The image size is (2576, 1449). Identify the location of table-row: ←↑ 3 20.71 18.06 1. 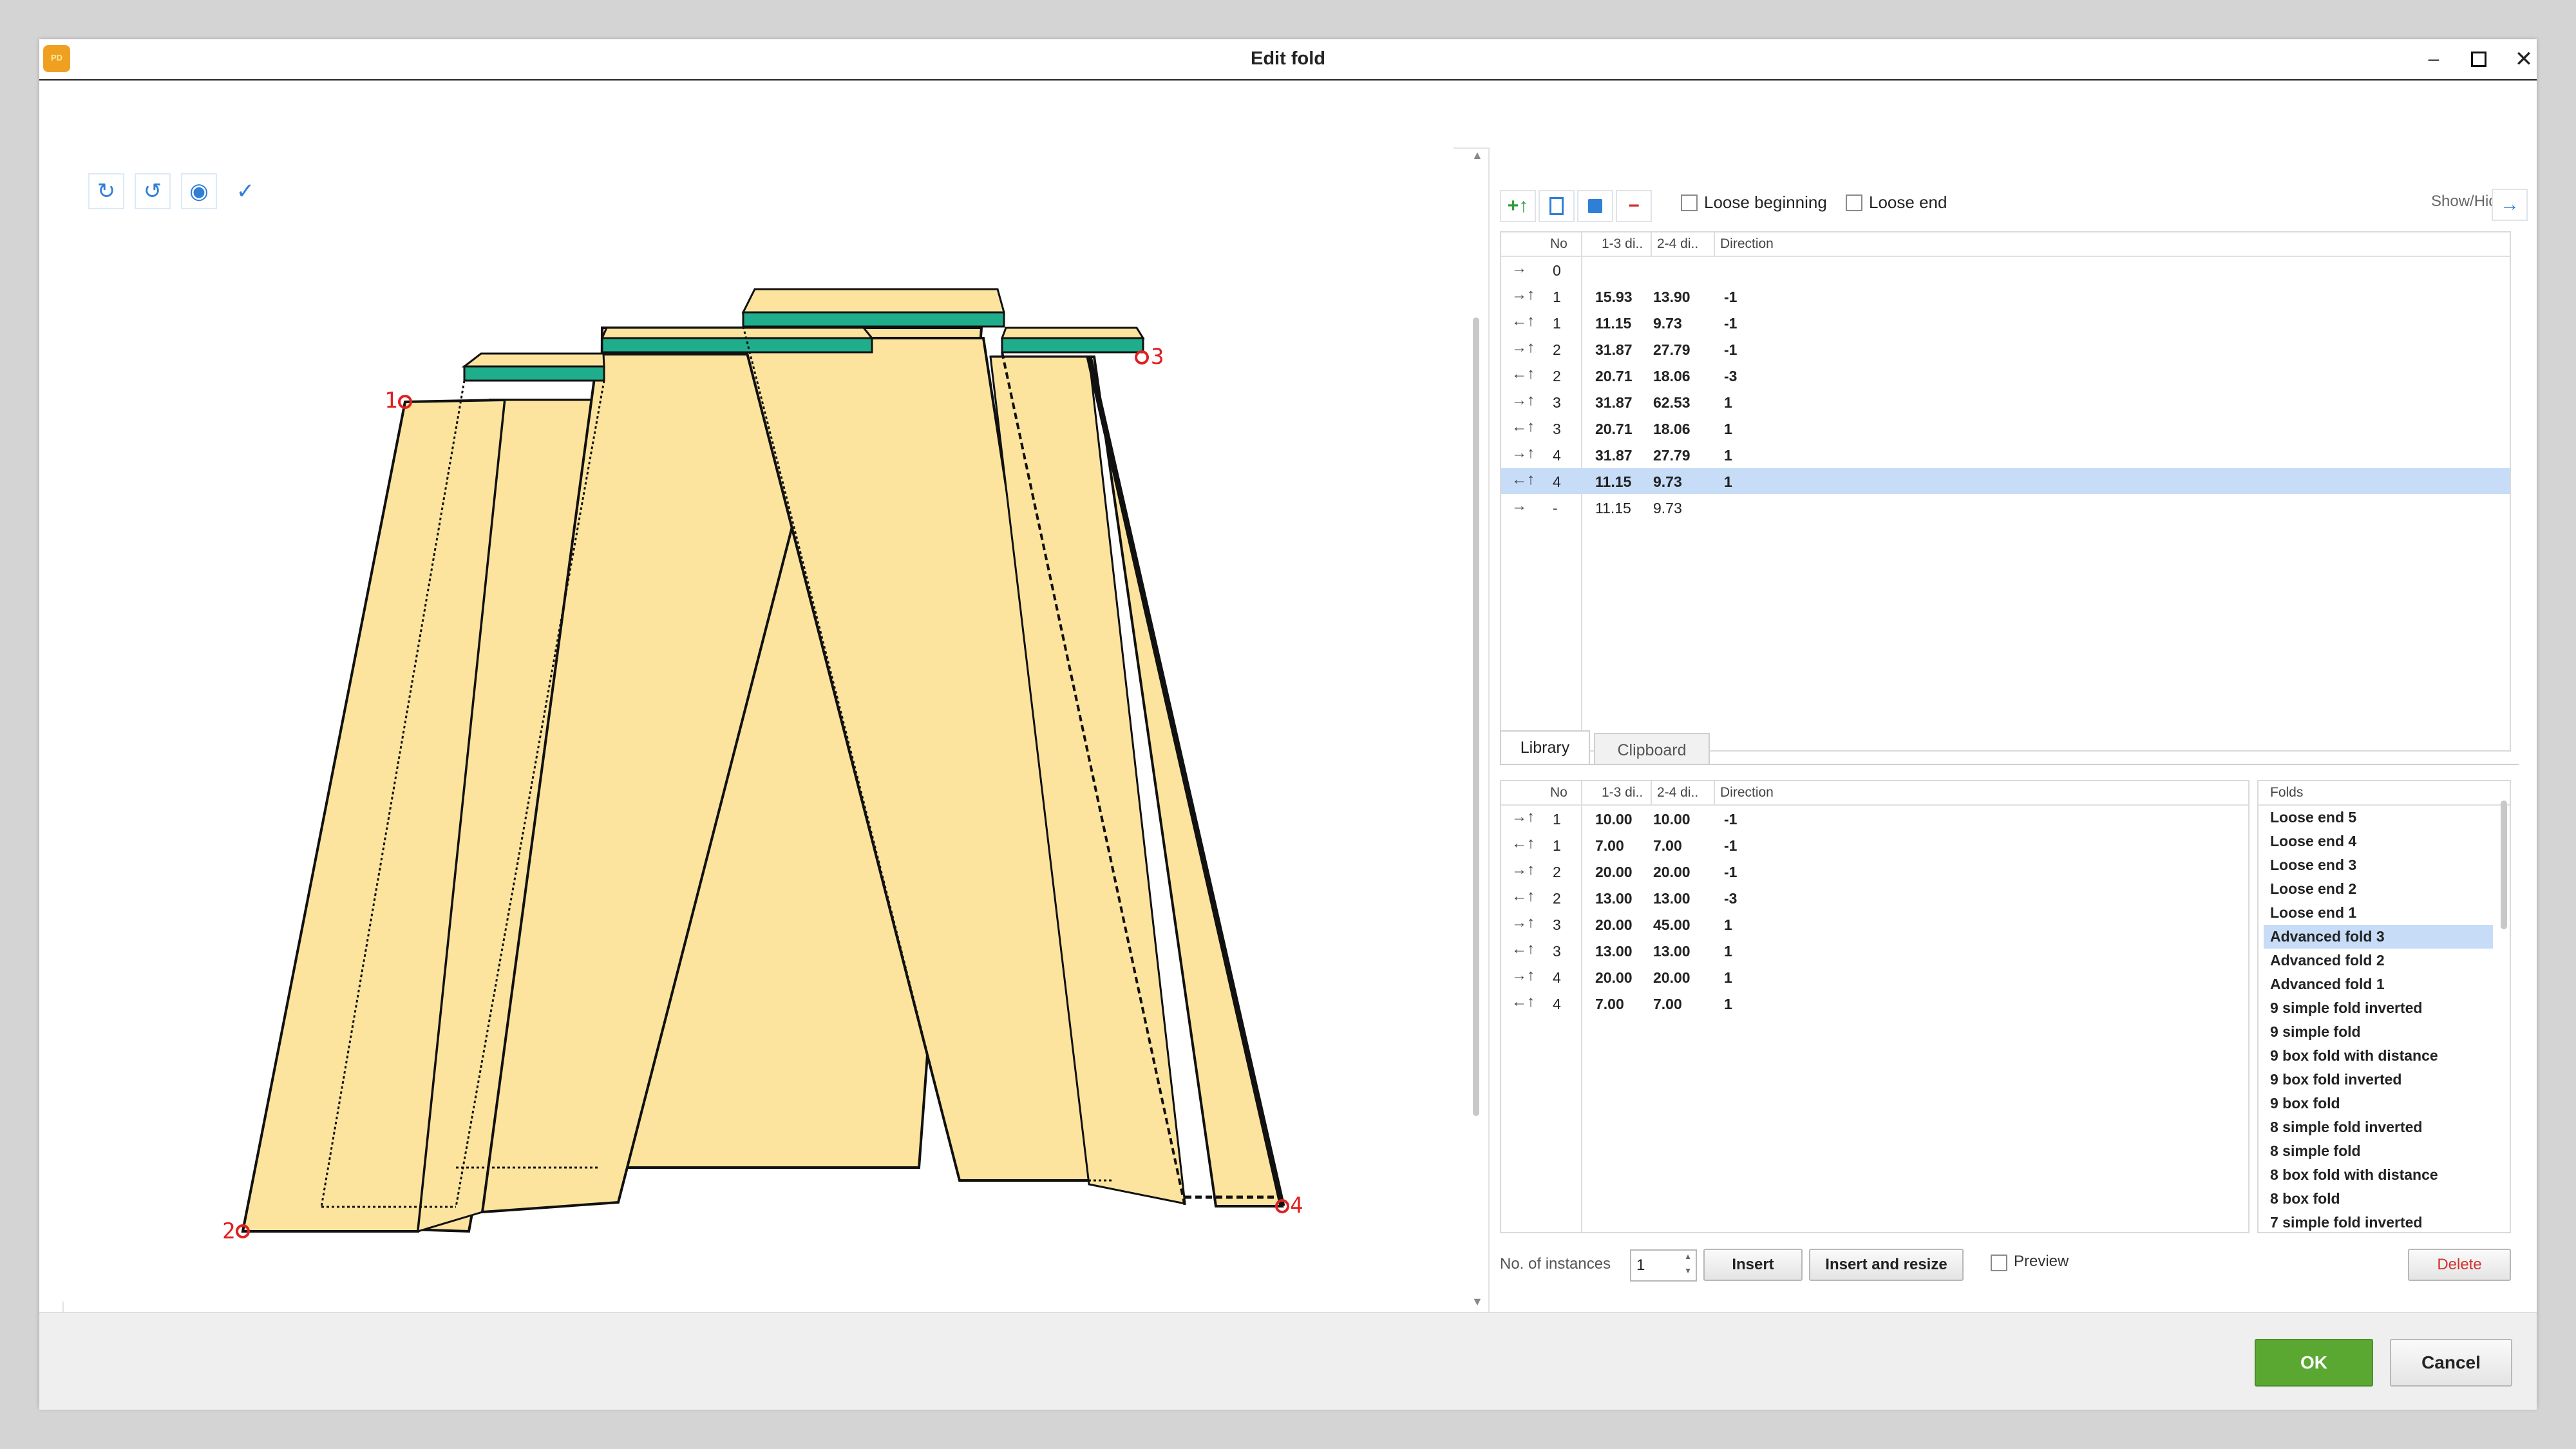
(2006, 428).